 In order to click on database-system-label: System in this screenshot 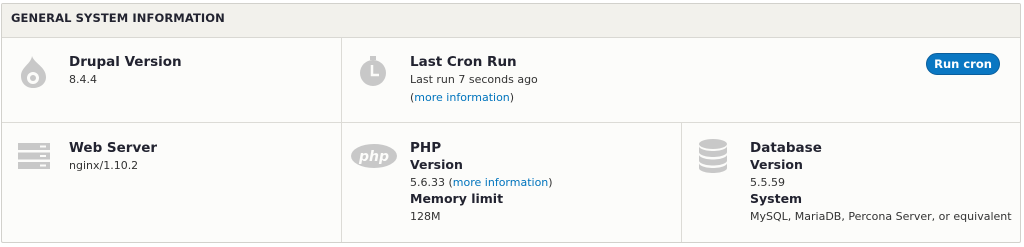, I will do `click(776, 198)`.